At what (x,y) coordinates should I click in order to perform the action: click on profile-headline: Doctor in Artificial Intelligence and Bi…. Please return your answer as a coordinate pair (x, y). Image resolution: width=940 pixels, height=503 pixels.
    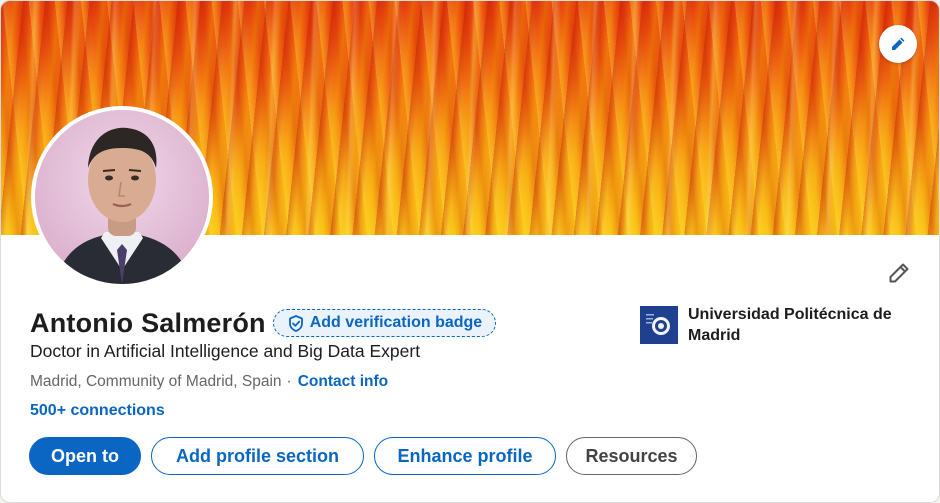
    Looking at the image, I should click on (225, 351).